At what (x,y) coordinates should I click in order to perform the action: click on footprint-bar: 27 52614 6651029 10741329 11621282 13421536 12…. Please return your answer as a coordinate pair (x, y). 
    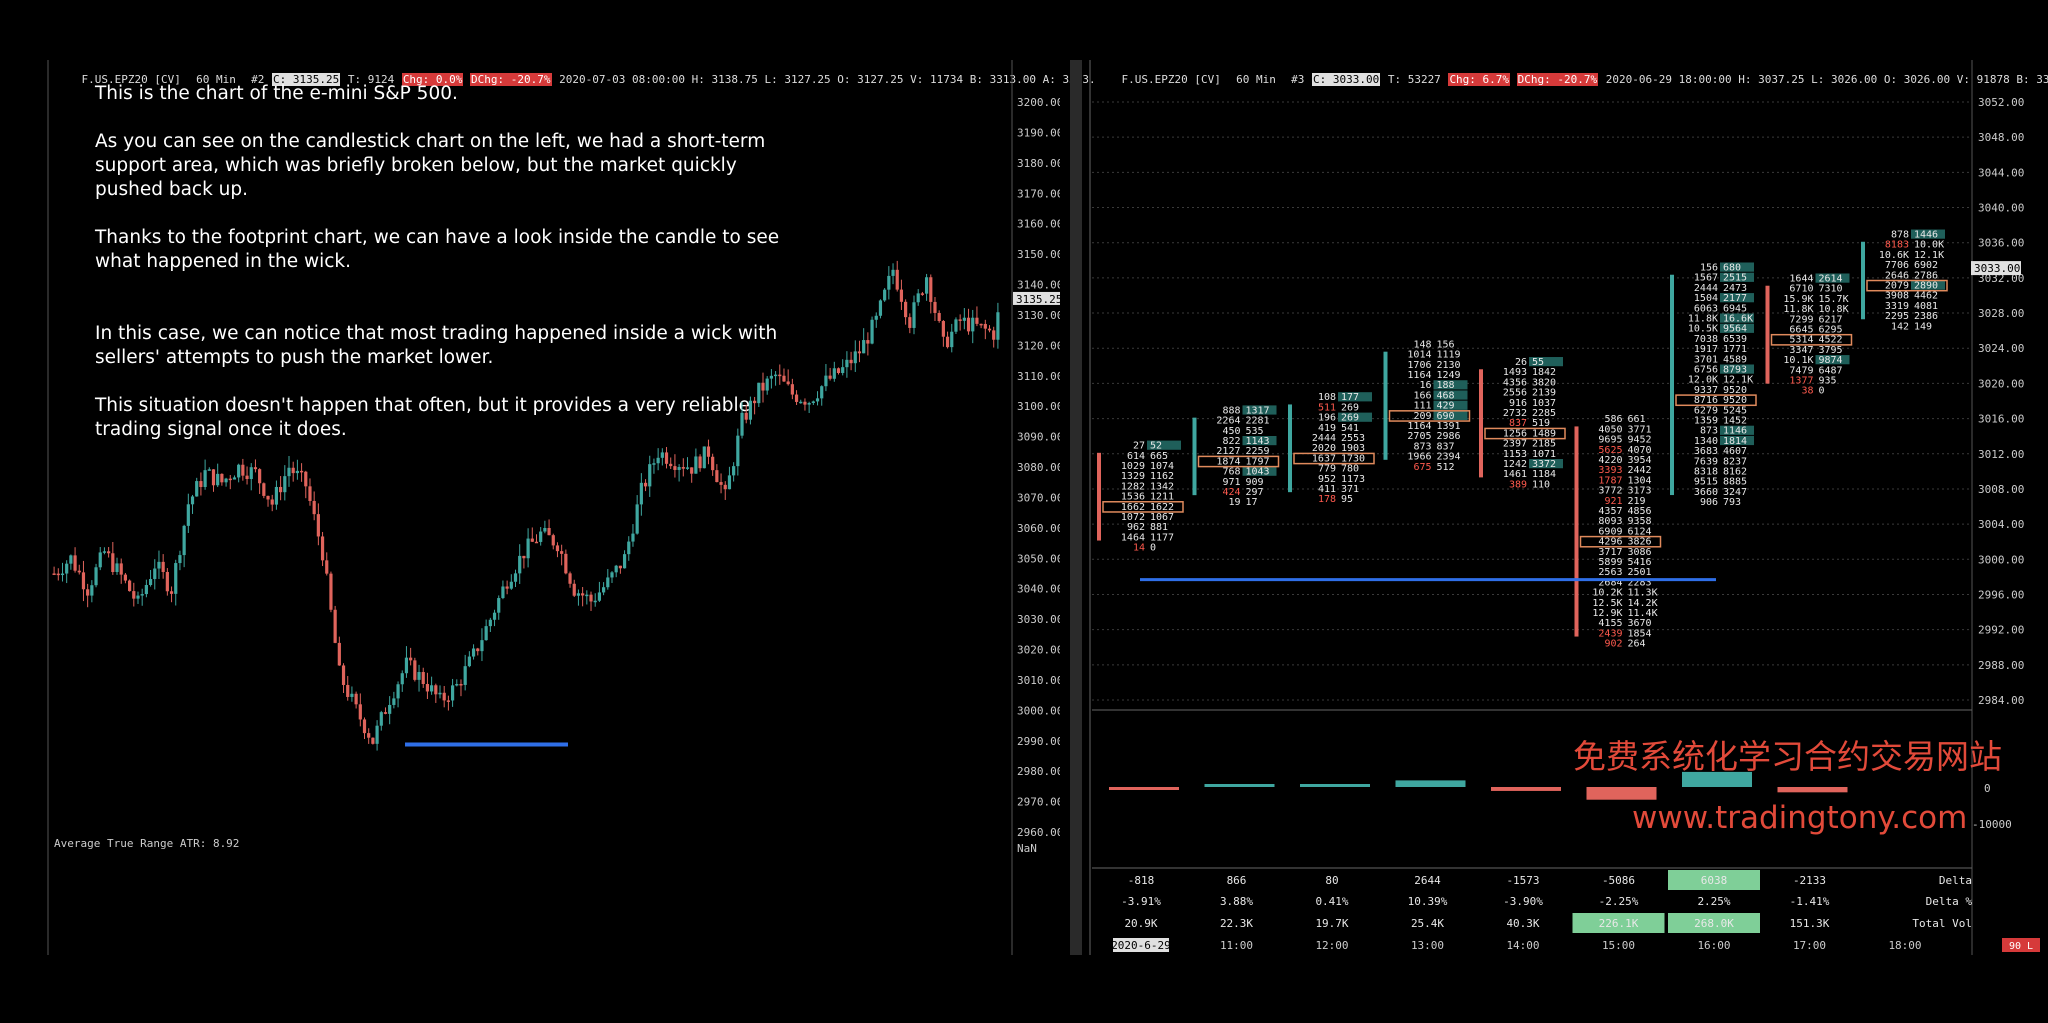
    Looking at the image, I should click on (1140, 685).